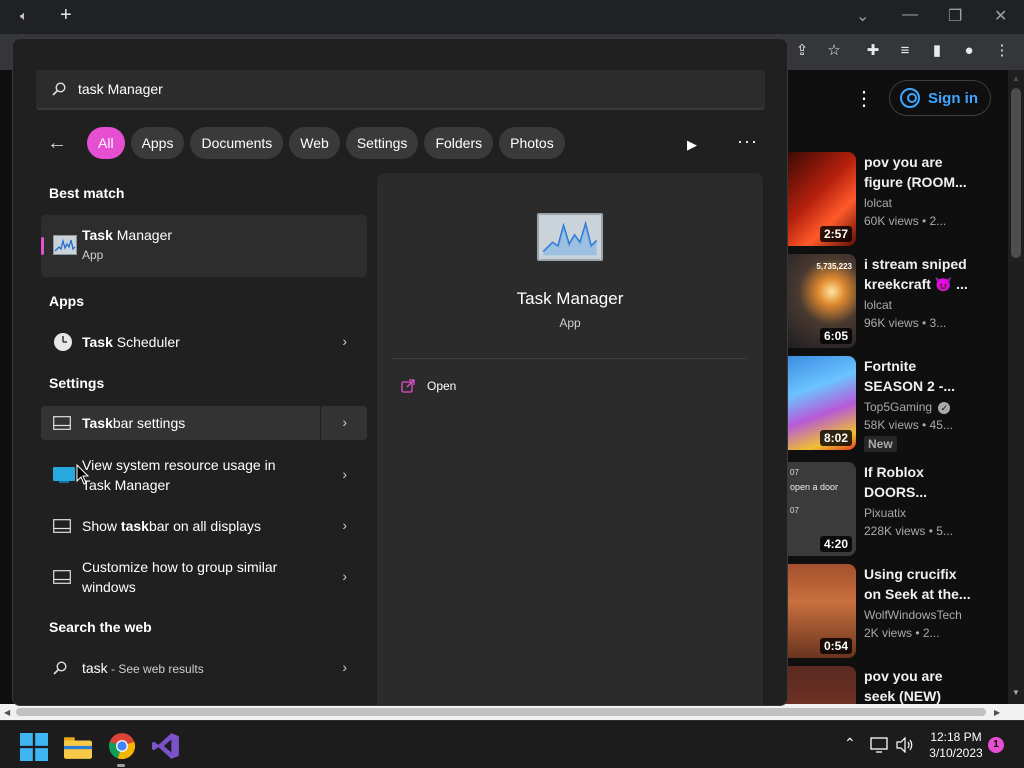  What do you see at coordinates (821, 686) in the screenshot?
I see `video-thumbnail` at bounding box center [821, 686].